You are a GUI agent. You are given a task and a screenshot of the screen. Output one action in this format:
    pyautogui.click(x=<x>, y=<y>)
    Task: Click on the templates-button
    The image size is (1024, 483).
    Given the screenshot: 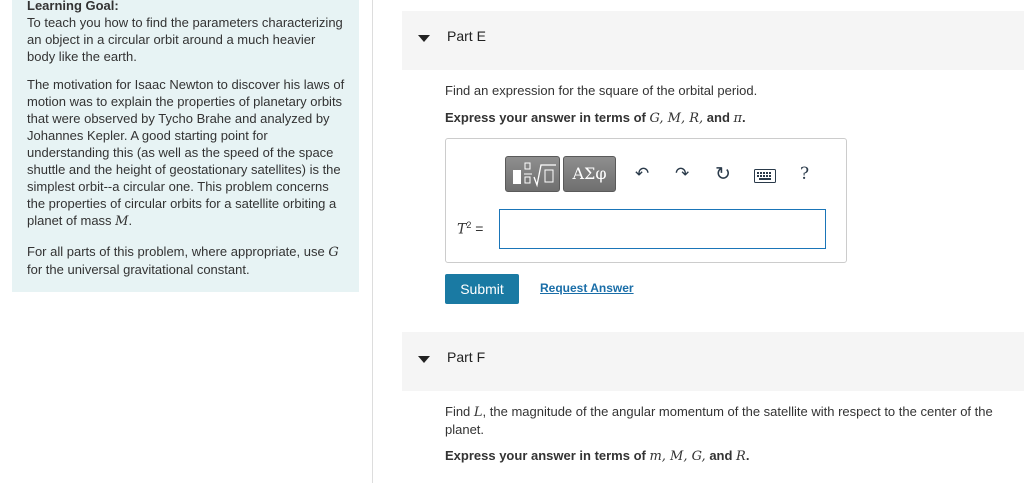 What is the action you would take?
    pyautogui.click(x=532, y=174)
    